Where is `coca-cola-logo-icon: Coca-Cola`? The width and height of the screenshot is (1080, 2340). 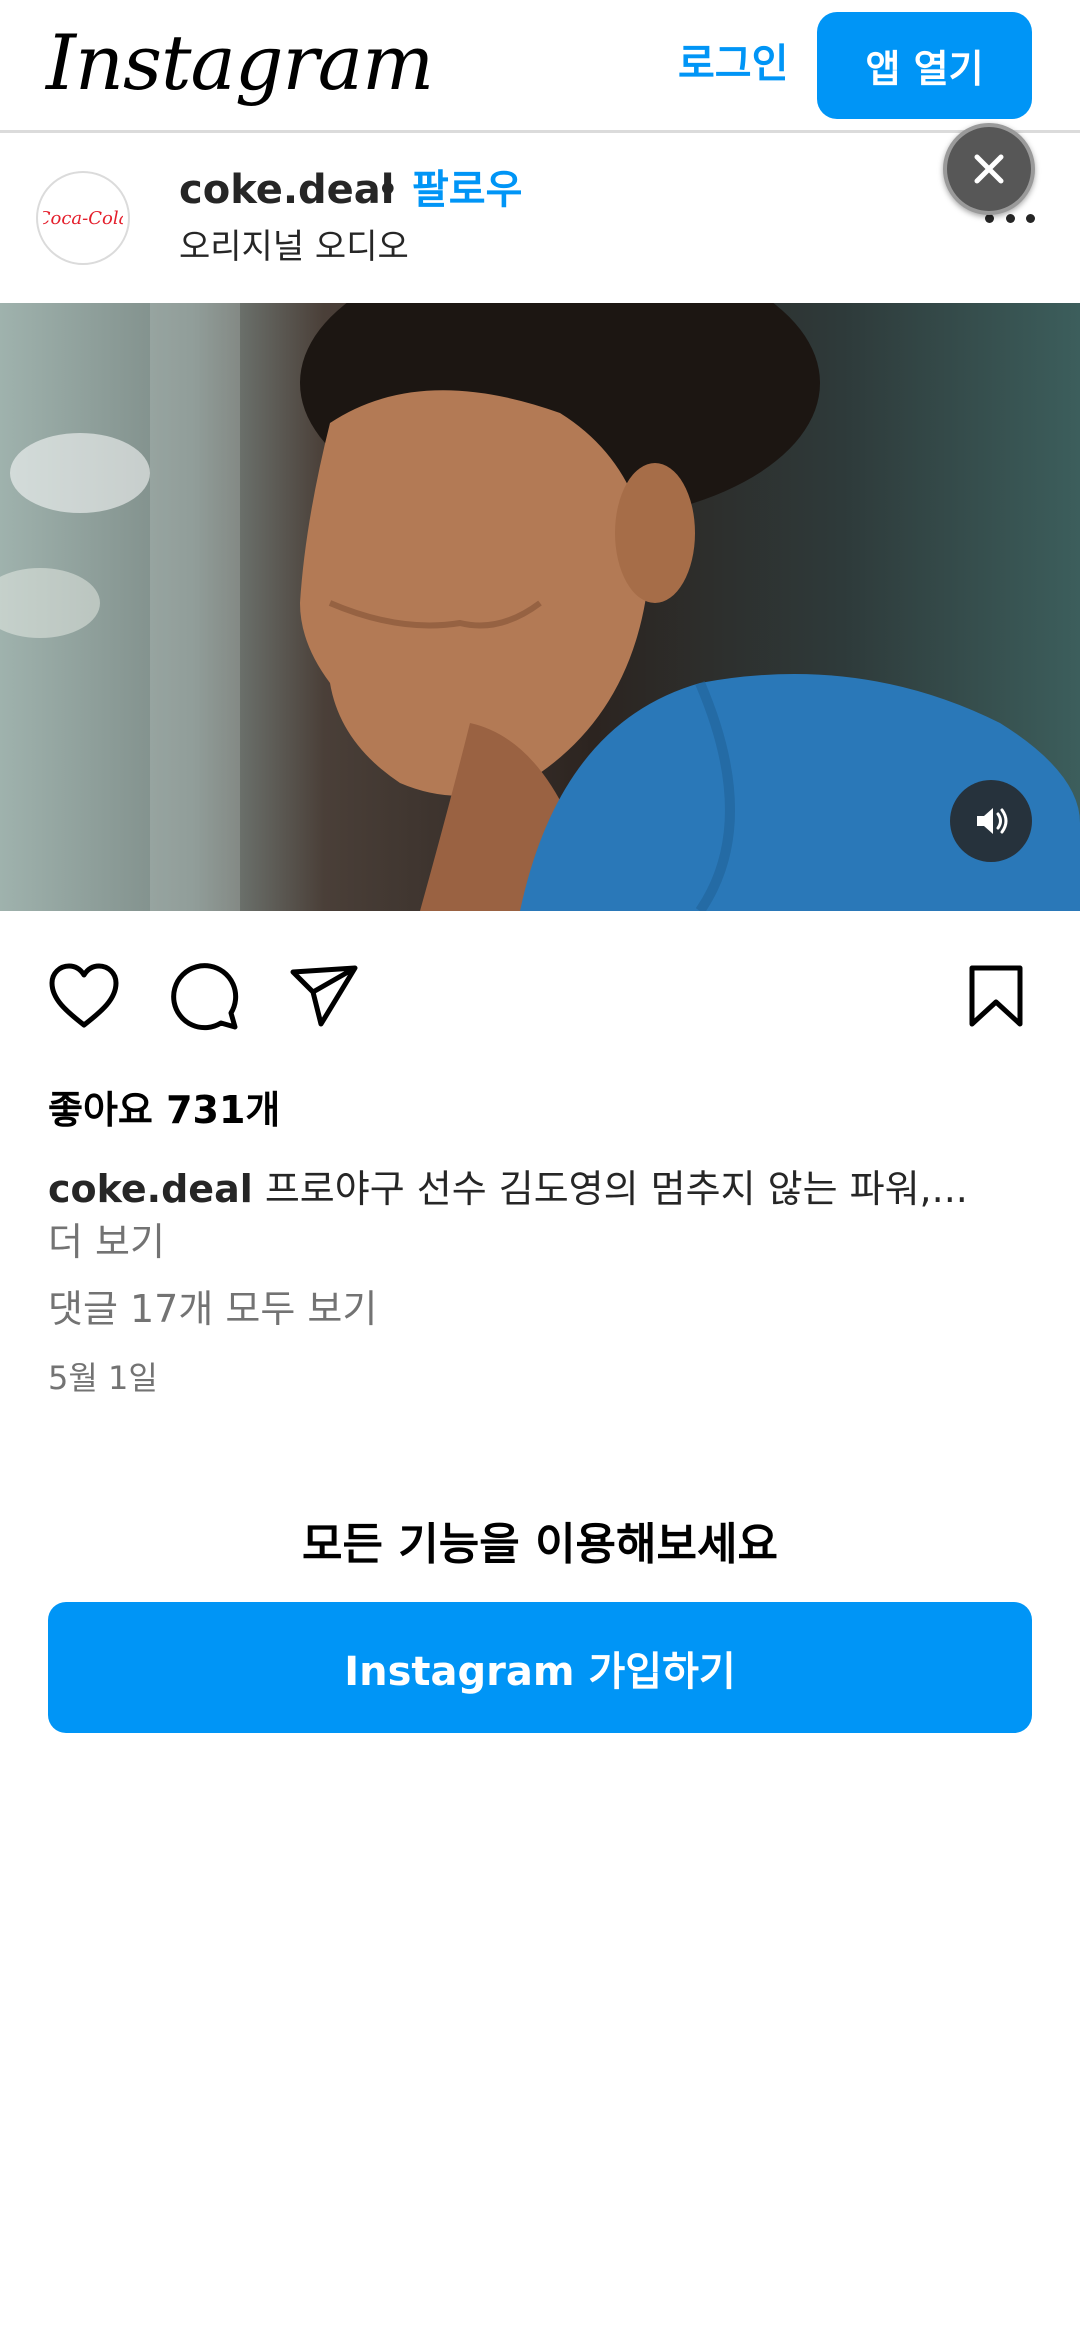 coca-cola-logo-icon: Coca-Cola is located at coordinates (83, 218).